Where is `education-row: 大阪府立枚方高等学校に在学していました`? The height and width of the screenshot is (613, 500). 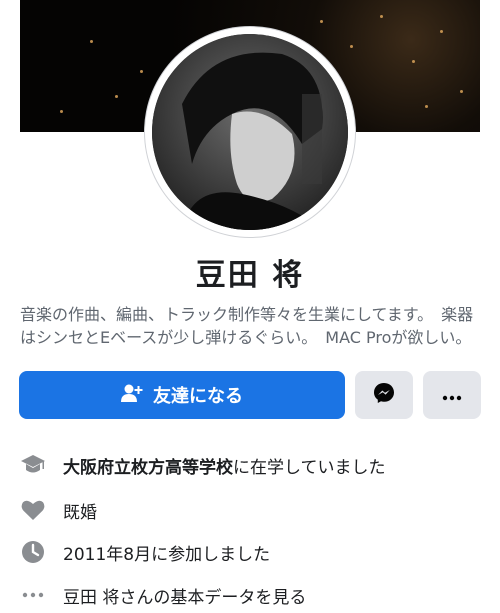
education-row: 大阪府立枚方高等学校に在学していました is located at coordinates (203, 465).